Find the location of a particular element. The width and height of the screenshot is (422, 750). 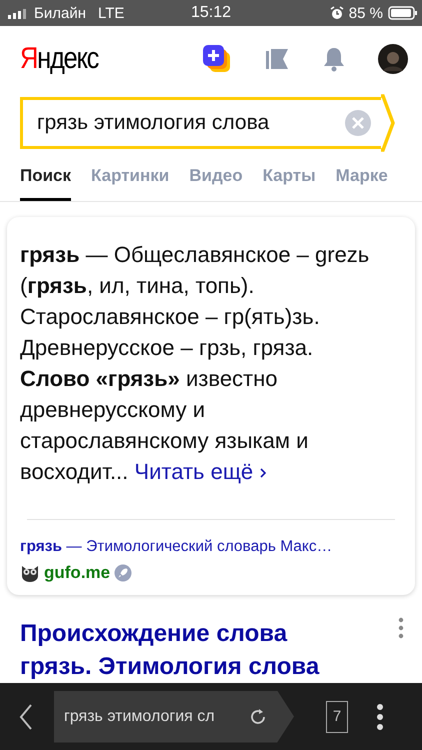

reload-icon is located at coordinates (258, 716).